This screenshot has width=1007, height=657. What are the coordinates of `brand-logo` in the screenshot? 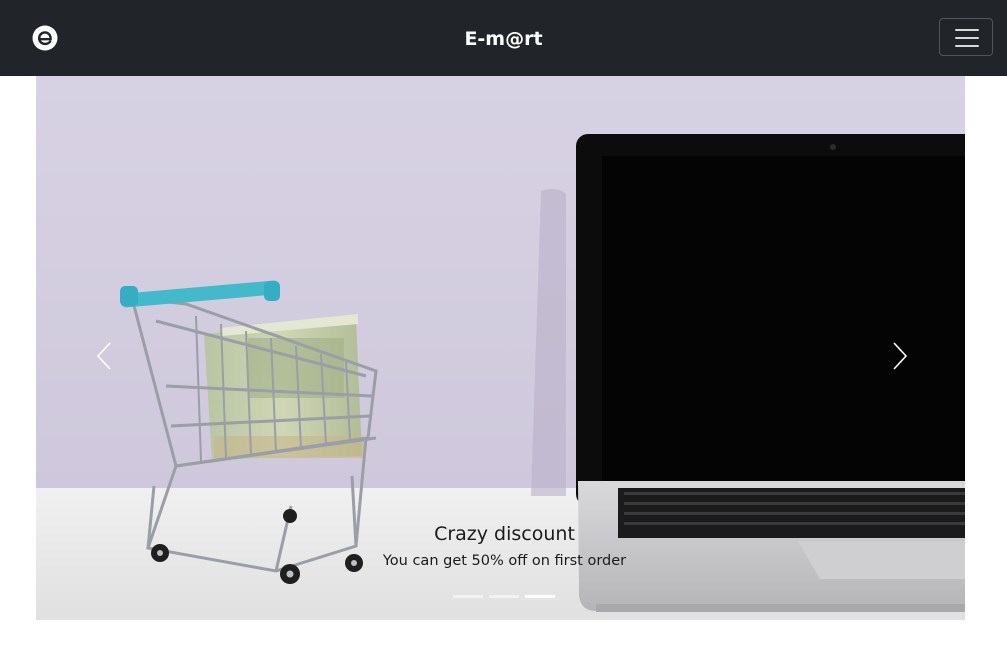 It's located at (45, 38).